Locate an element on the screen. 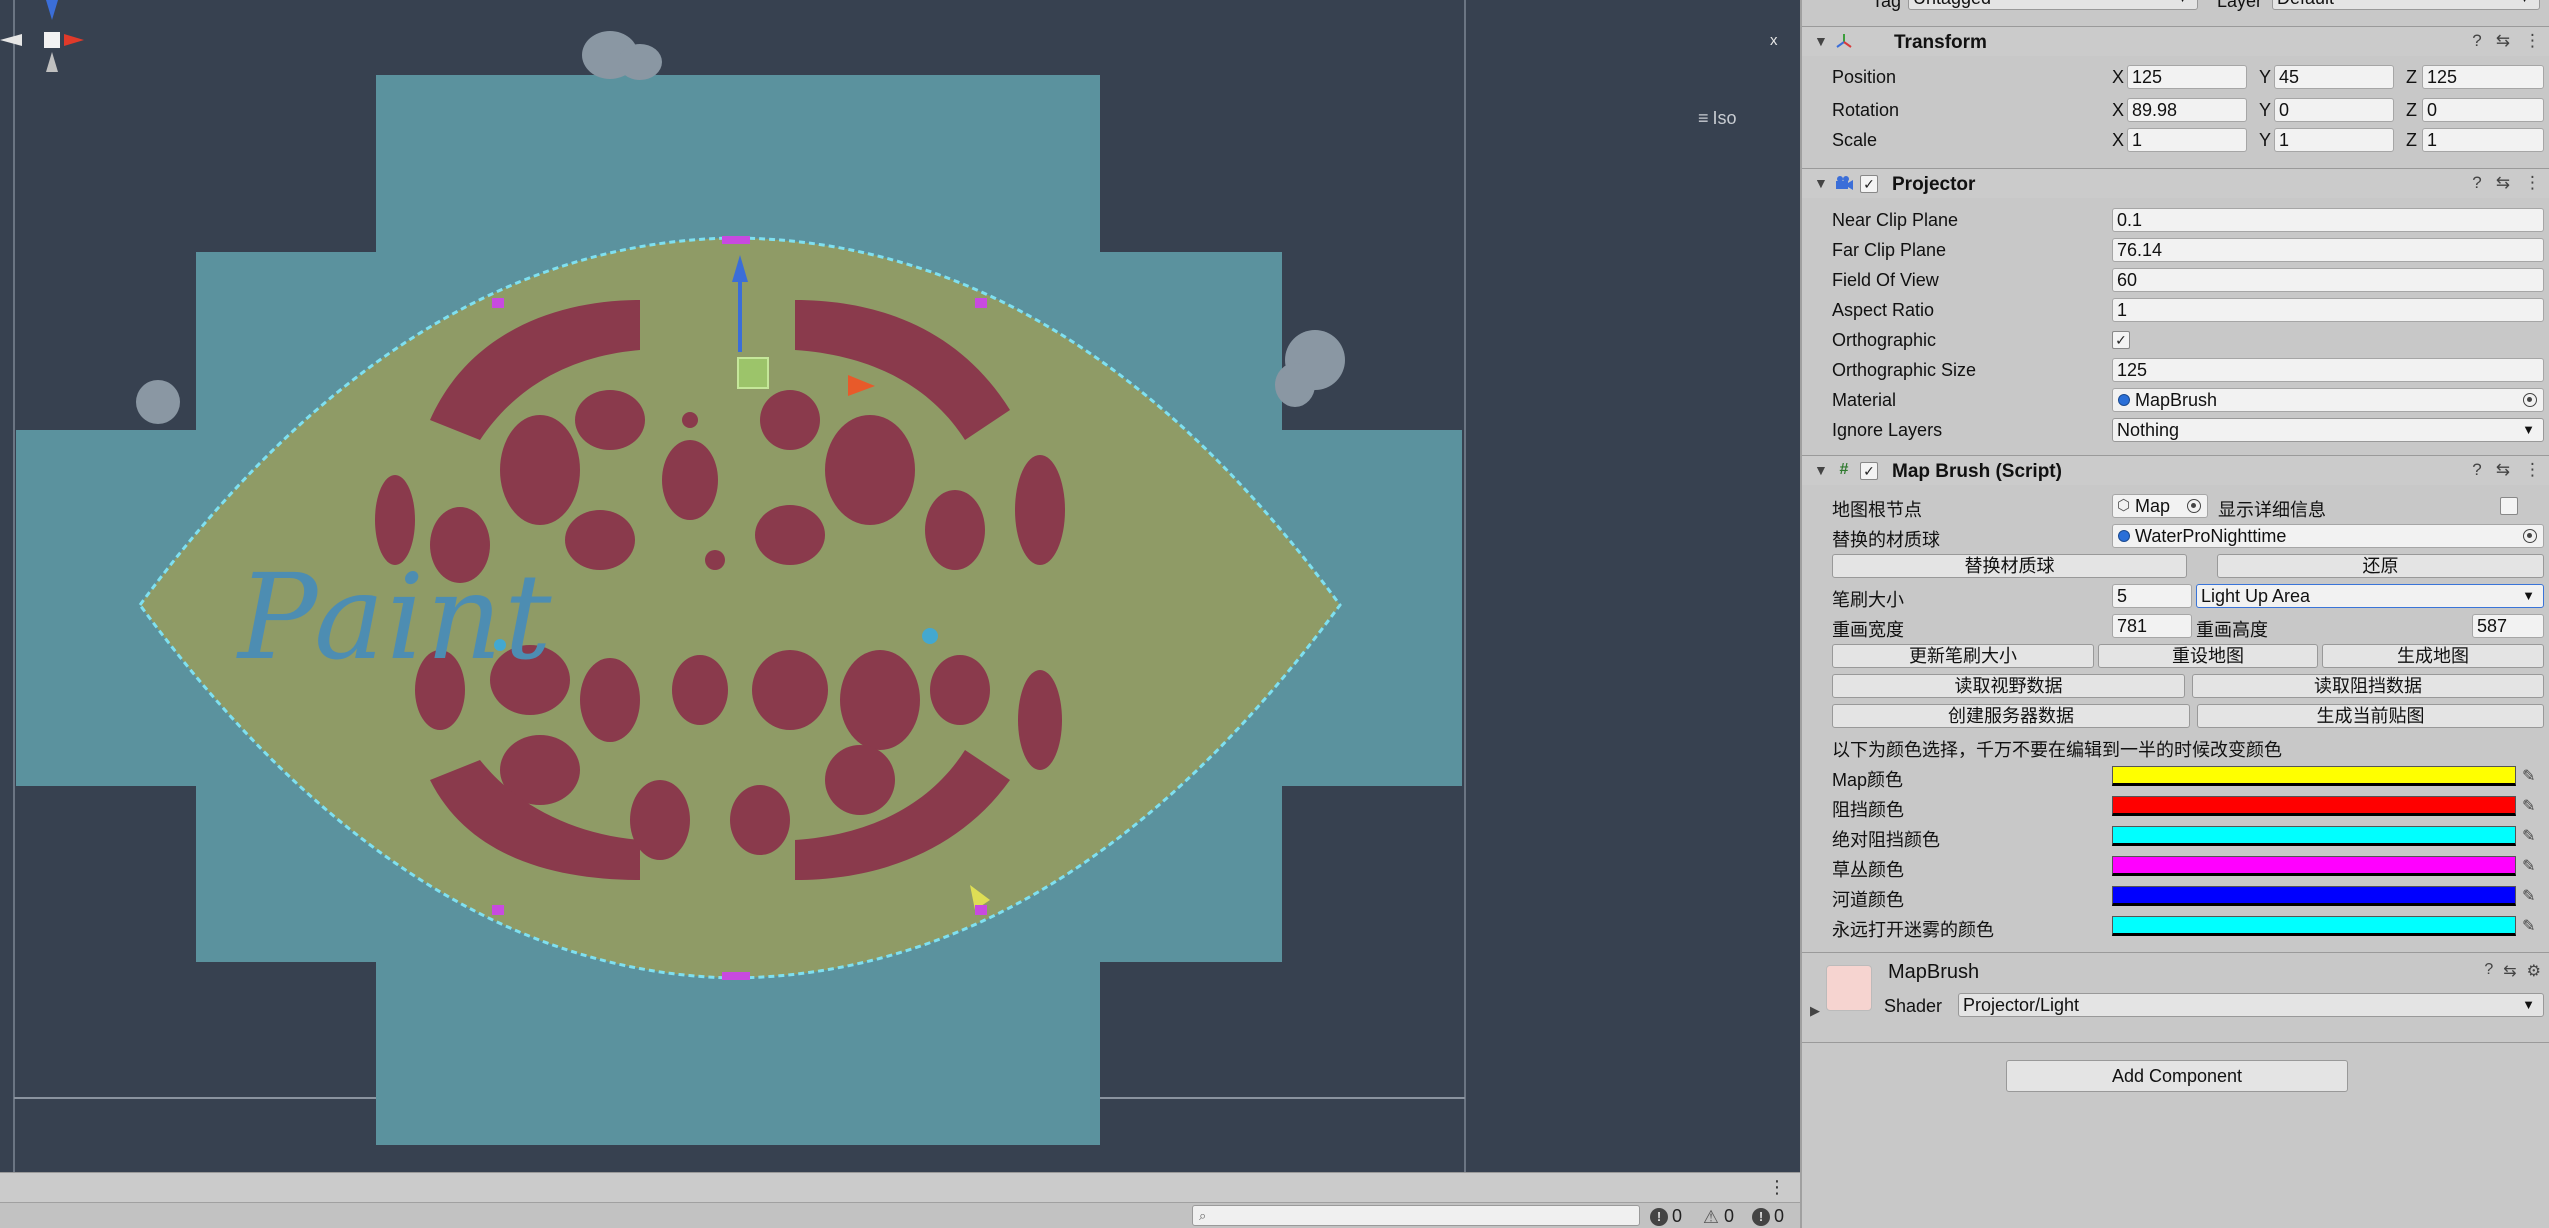  color-row: 河道颜色 ✎ is located at coordinates (2175, 896).